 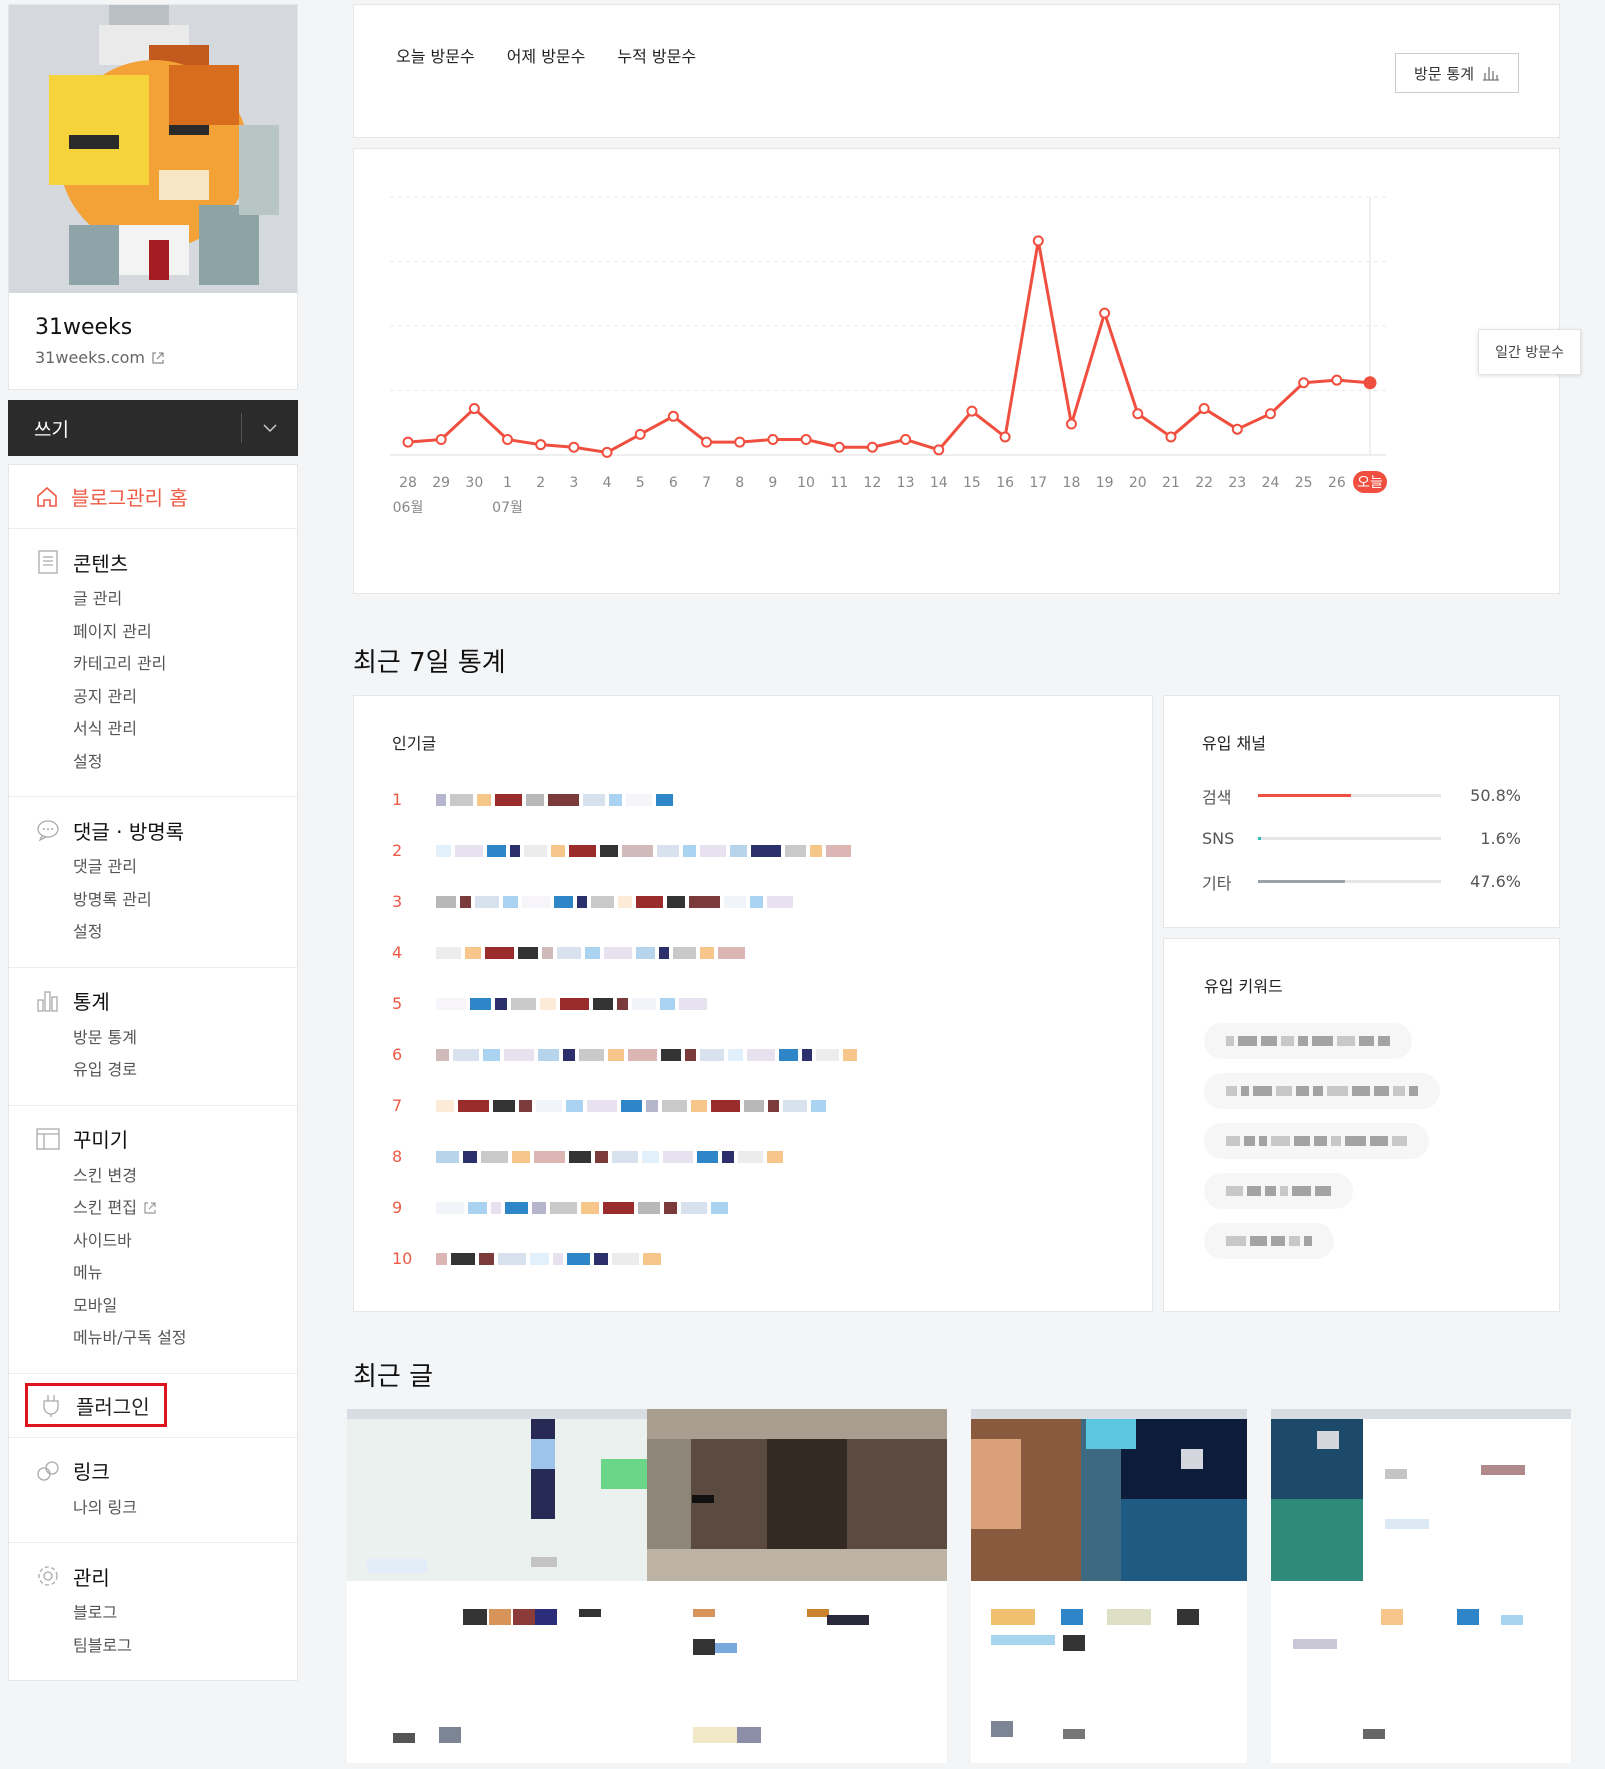 I want to click on x-tick-label: 3, so click(x=573, y=483).